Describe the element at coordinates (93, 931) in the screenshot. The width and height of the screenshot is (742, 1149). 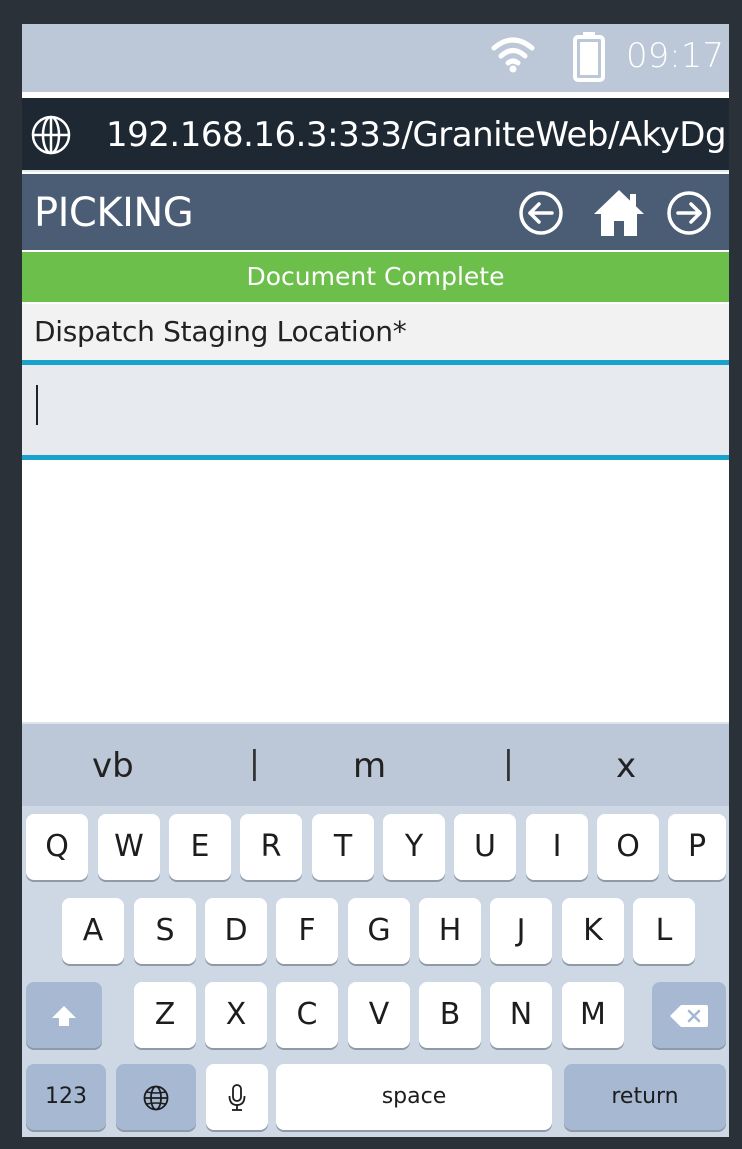
I see `key-a: A` at that location.